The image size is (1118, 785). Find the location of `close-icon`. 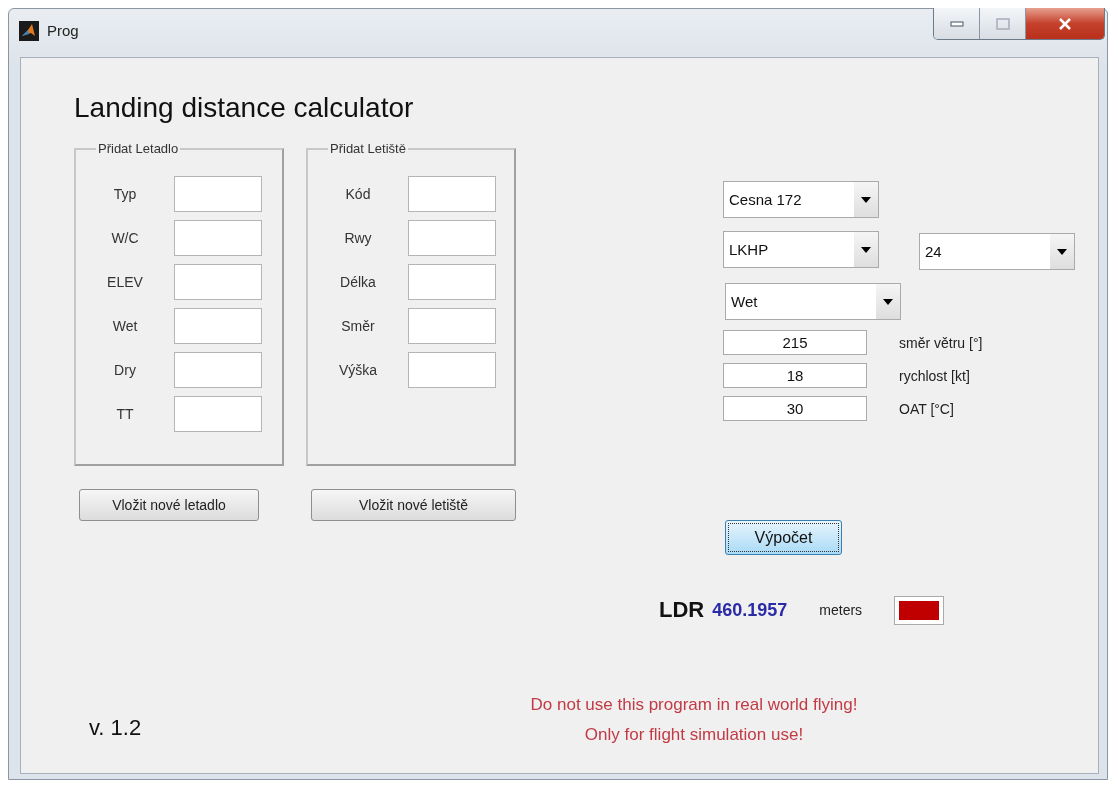

close-icon is located at coordinates (1065, 23).